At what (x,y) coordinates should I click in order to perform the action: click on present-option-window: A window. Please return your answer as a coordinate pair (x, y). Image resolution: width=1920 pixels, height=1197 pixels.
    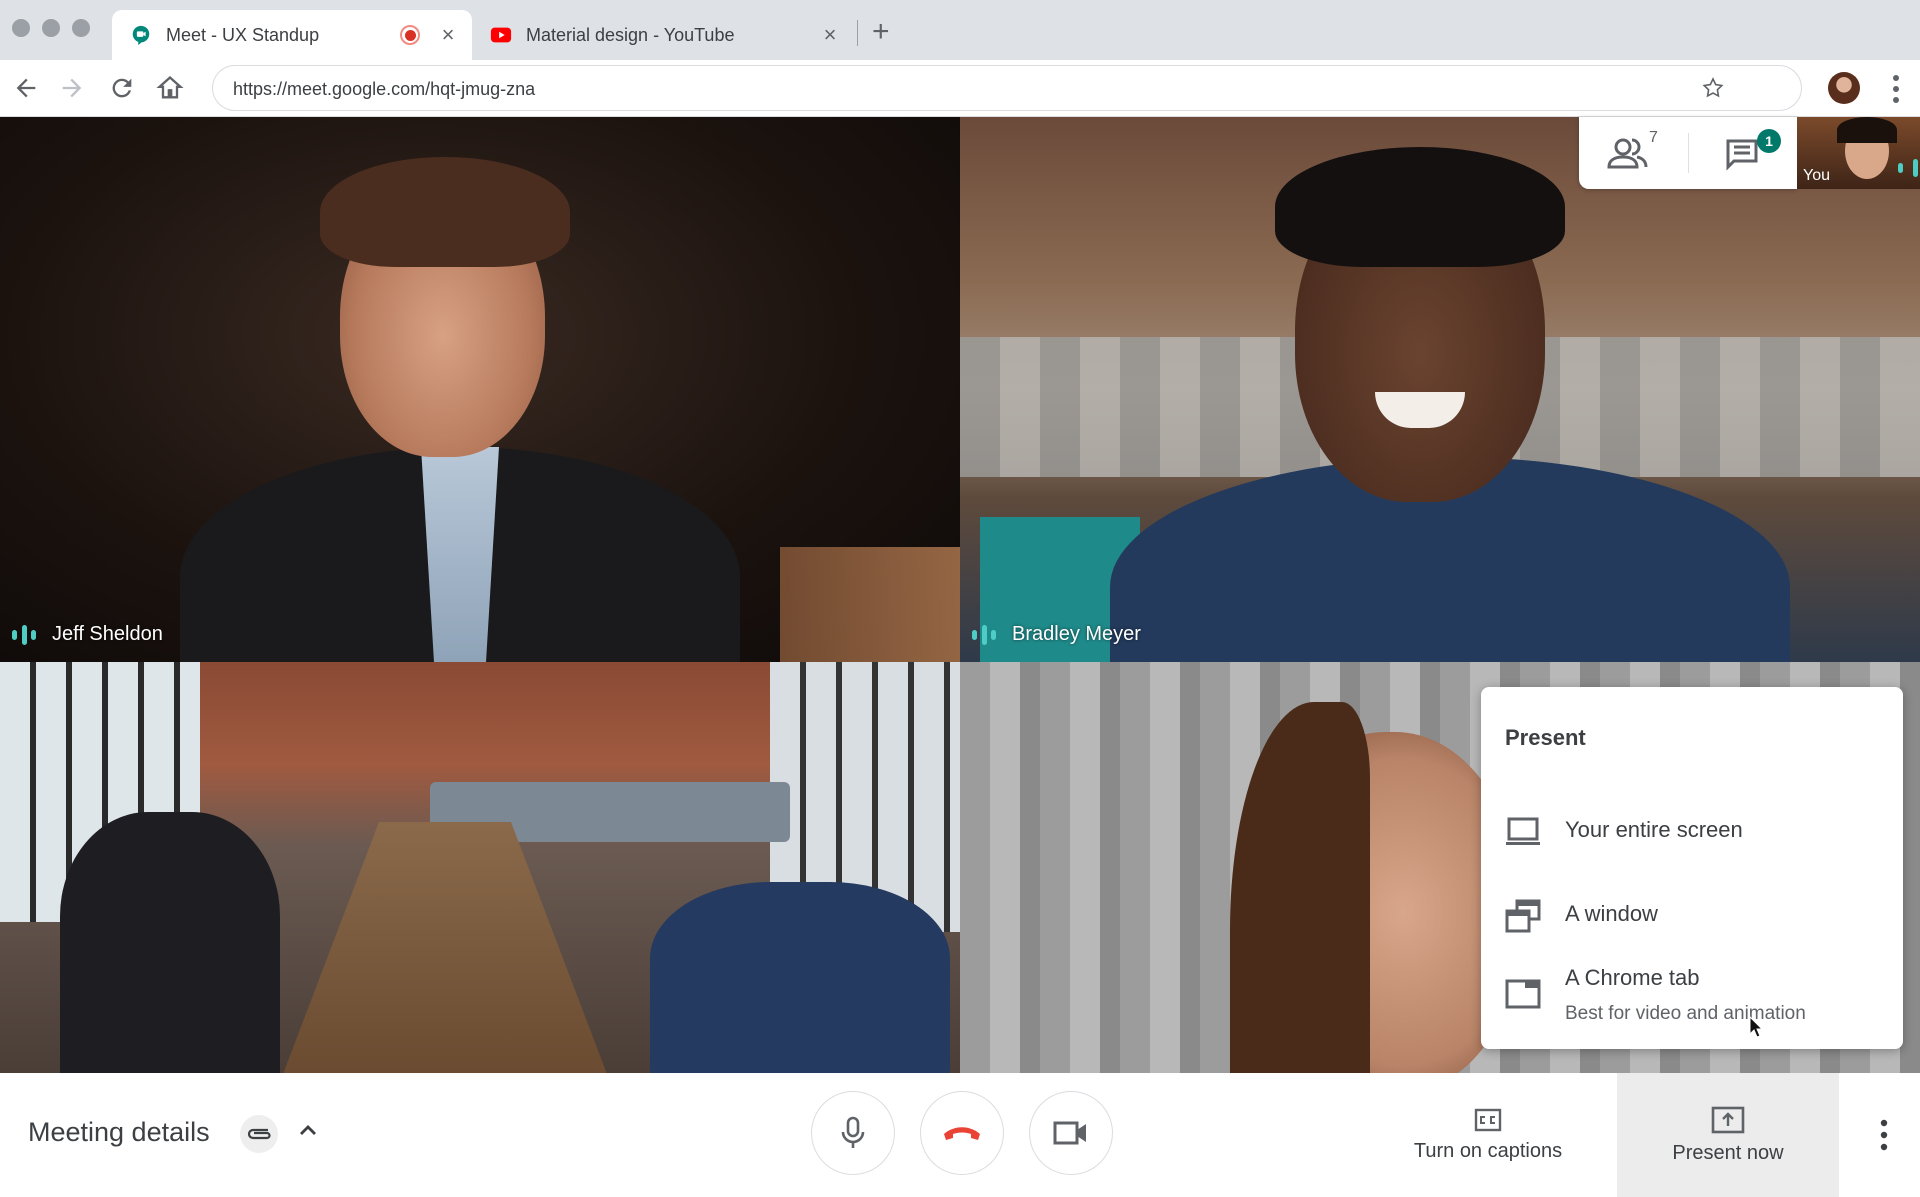
    Looking at the image, I should click on (1692, 915).